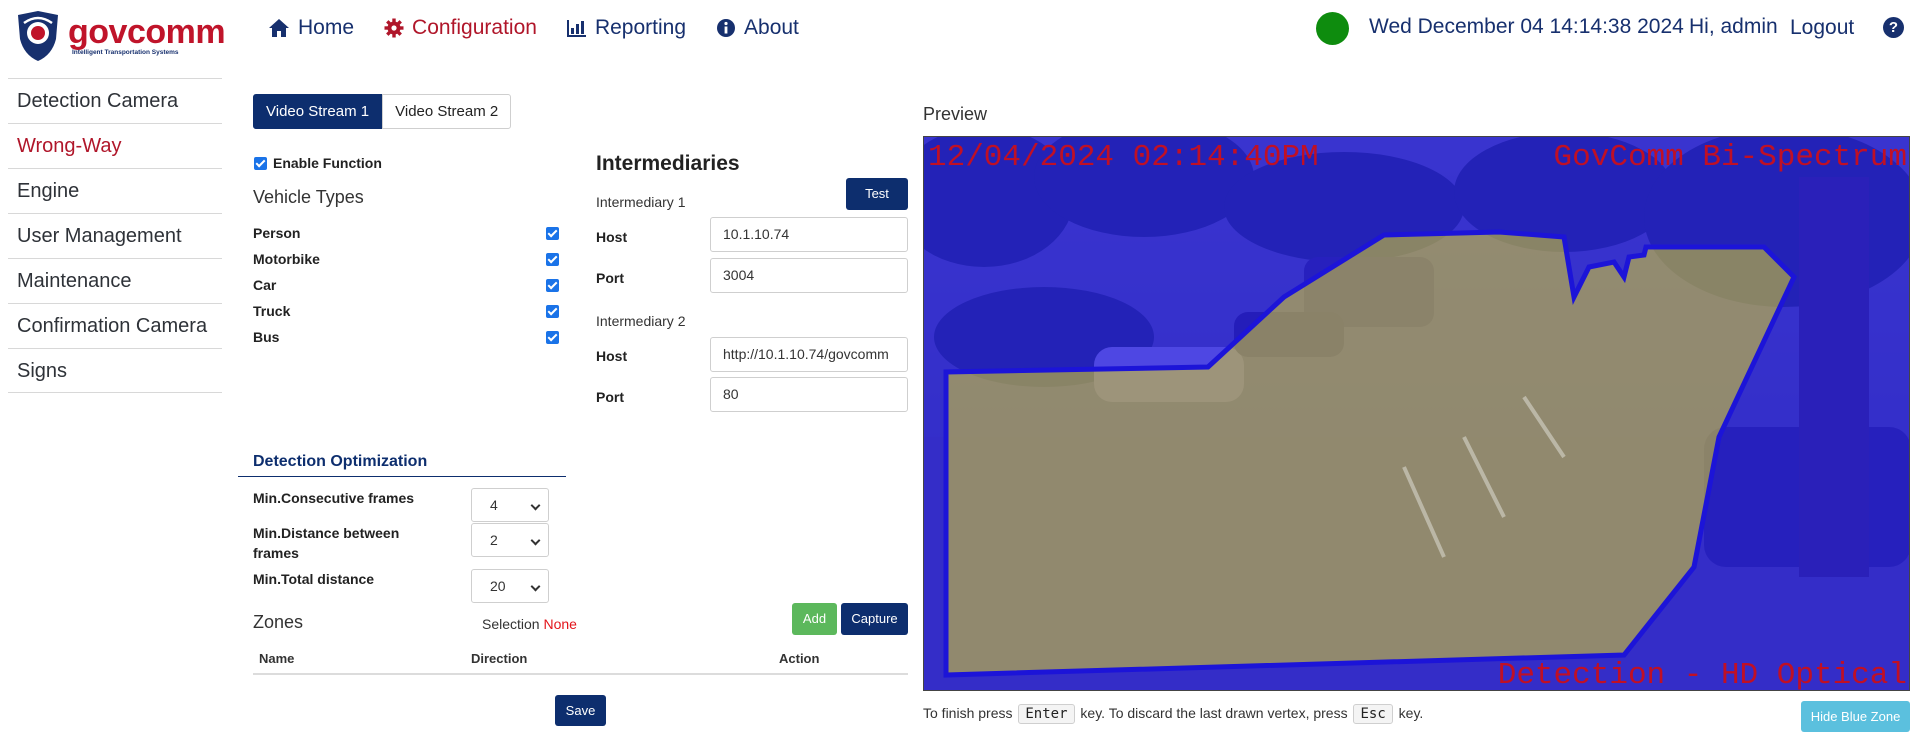 The image size is (1920, 739). What do you see at coordinates (402, 476) in the screenshot?
I see `section-divider` at bounding box center [402, 476].